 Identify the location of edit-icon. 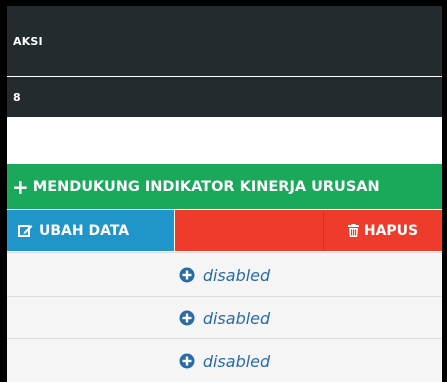
(25, 231).